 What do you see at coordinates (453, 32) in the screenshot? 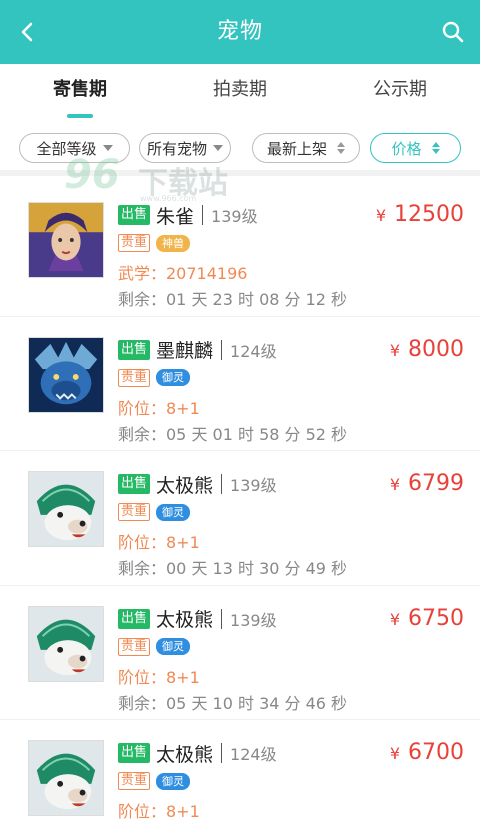
I see `search-icon` at bounding box center [453, 32].